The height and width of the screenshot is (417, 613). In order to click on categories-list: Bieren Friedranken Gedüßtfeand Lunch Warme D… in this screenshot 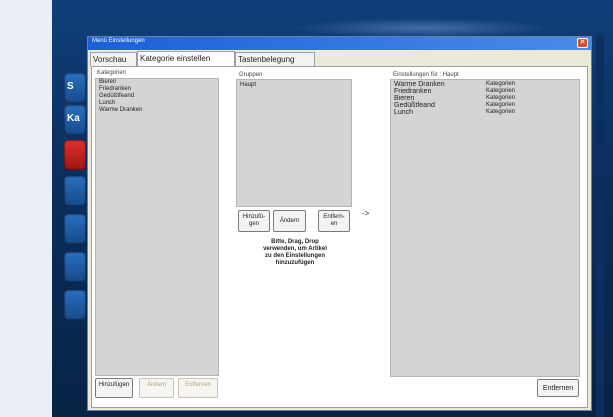, I will do `click(157, 227)`.